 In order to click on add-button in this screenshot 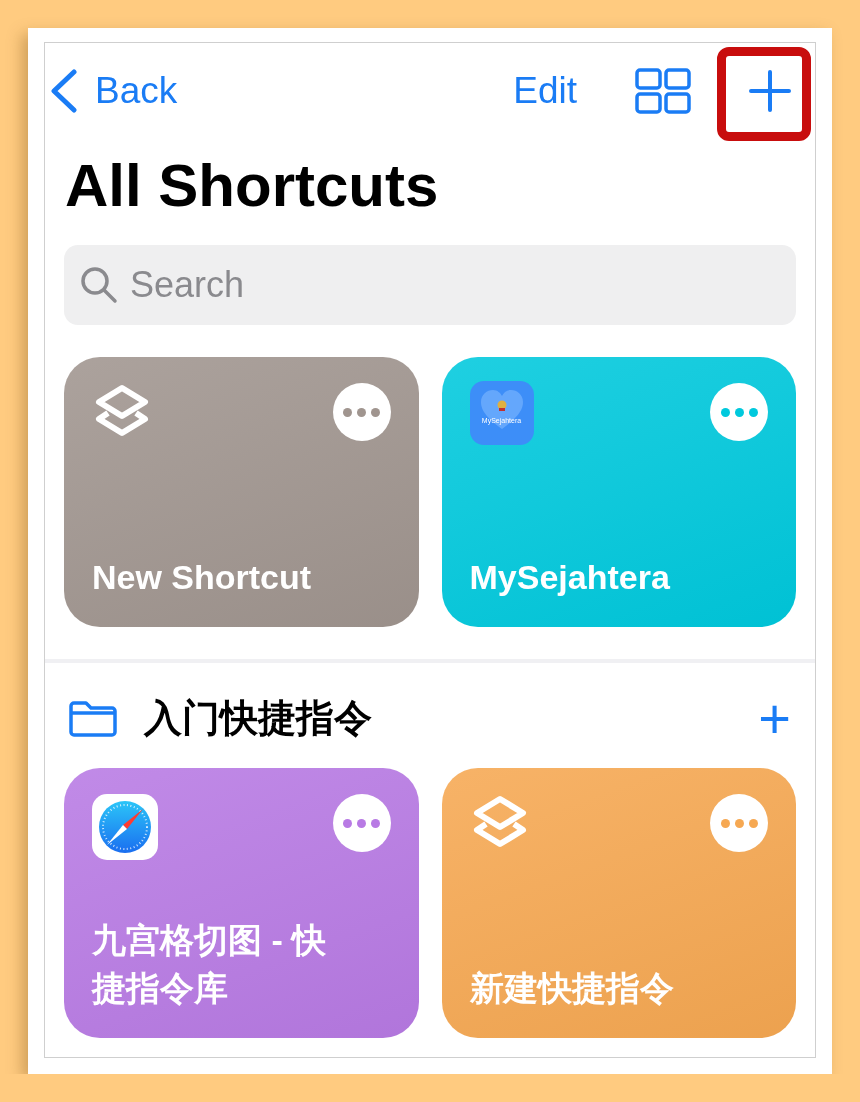, I will do `click(770, 91)`.